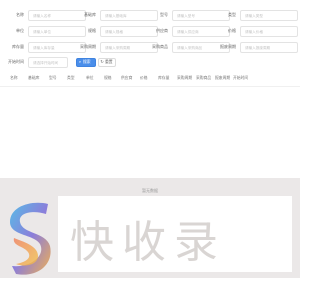  Describe the element at coordinates (150, 17) in the screenshot. I see `filter-row: 名称 请输入名称 基础库 请输入基础库 型号 请输入型号 类型 请输入类型` at that location.